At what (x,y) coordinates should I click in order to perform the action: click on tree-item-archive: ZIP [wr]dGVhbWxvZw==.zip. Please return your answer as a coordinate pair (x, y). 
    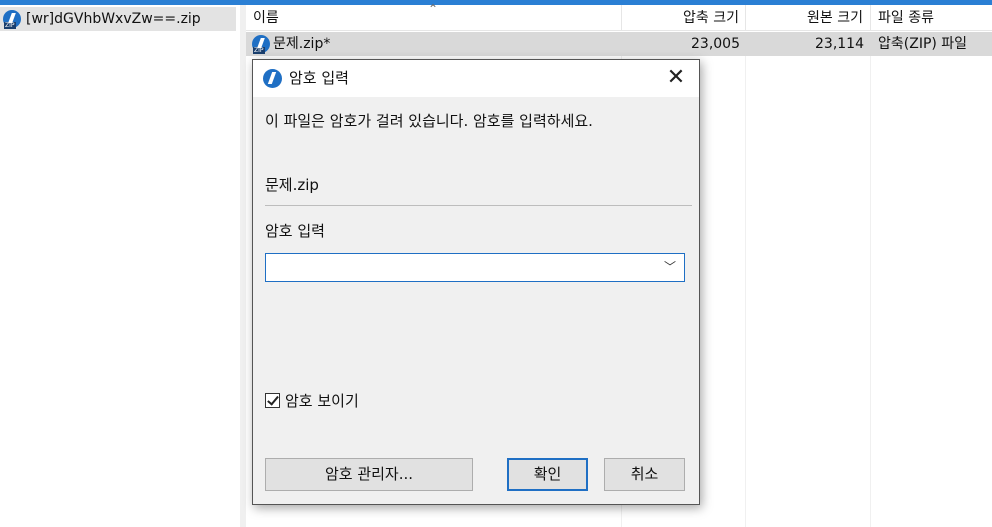
    Looking at the image, I should click on (118, 19).